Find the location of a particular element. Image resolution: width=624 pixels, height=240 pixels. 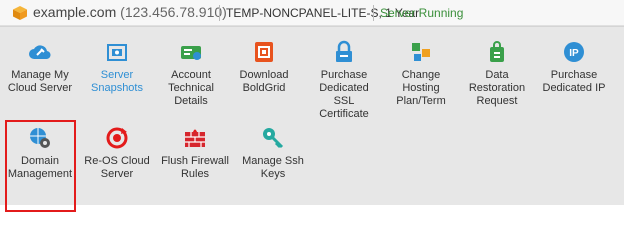

domain-name: example.com (123.456.78.910) is located at coordinates (130, 12).